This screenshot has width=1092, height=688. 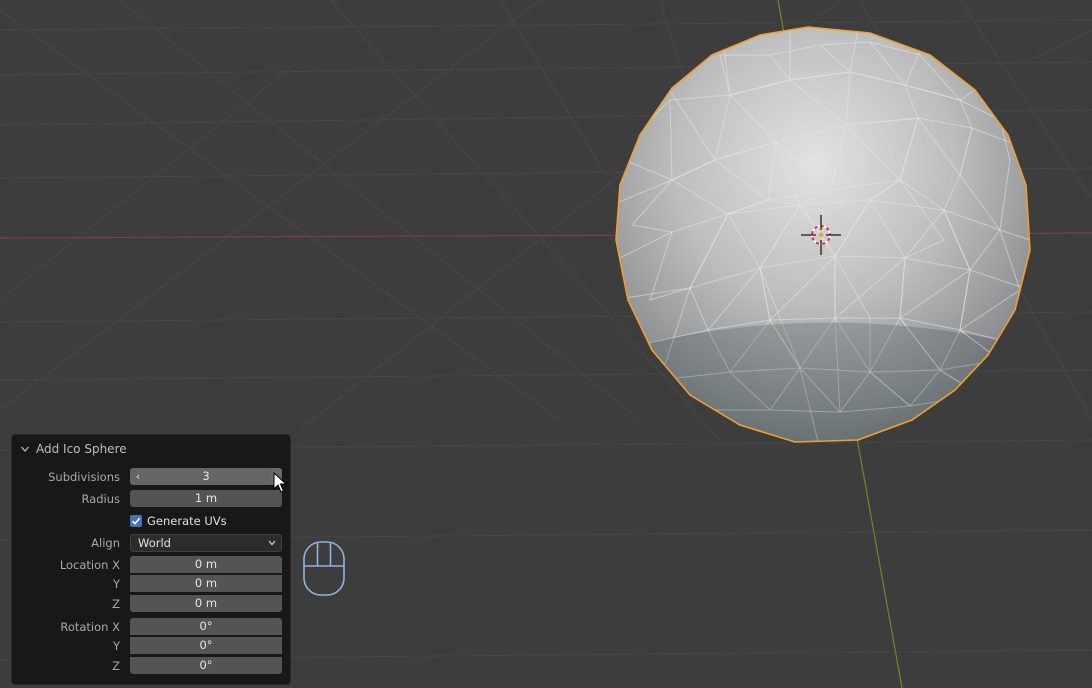 What do you see at coordinates (90, 627) in the screenshot?
I see `rotation-x-label: Rotation X` at bounding box center [90, 627].